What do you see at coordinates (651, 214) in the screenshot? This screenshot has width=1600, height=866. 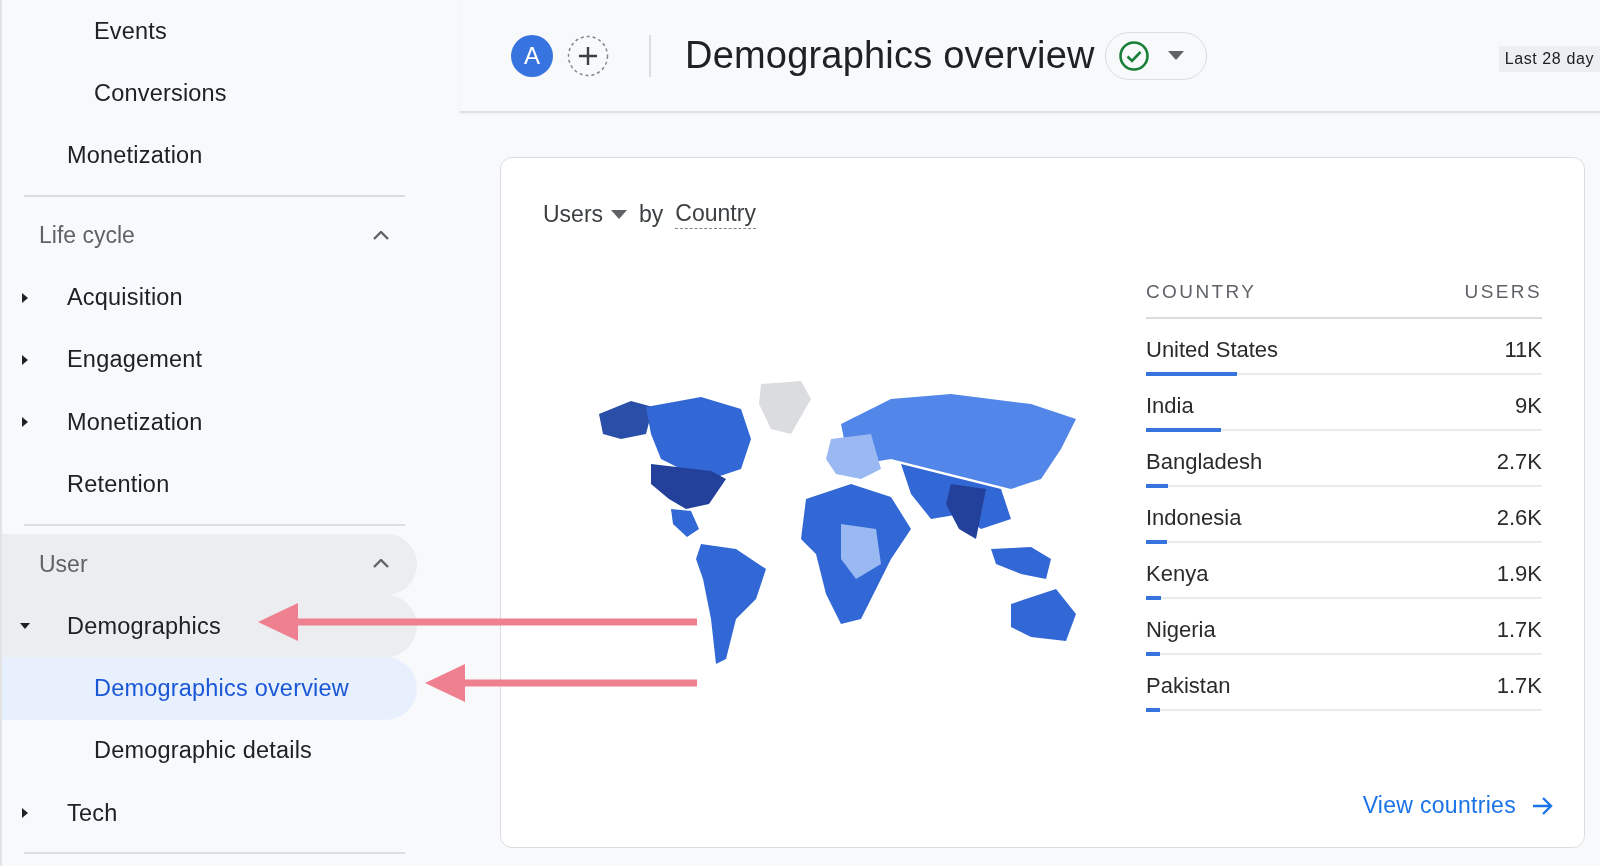 I see `by-label: by` at bounding box center [651, 214].